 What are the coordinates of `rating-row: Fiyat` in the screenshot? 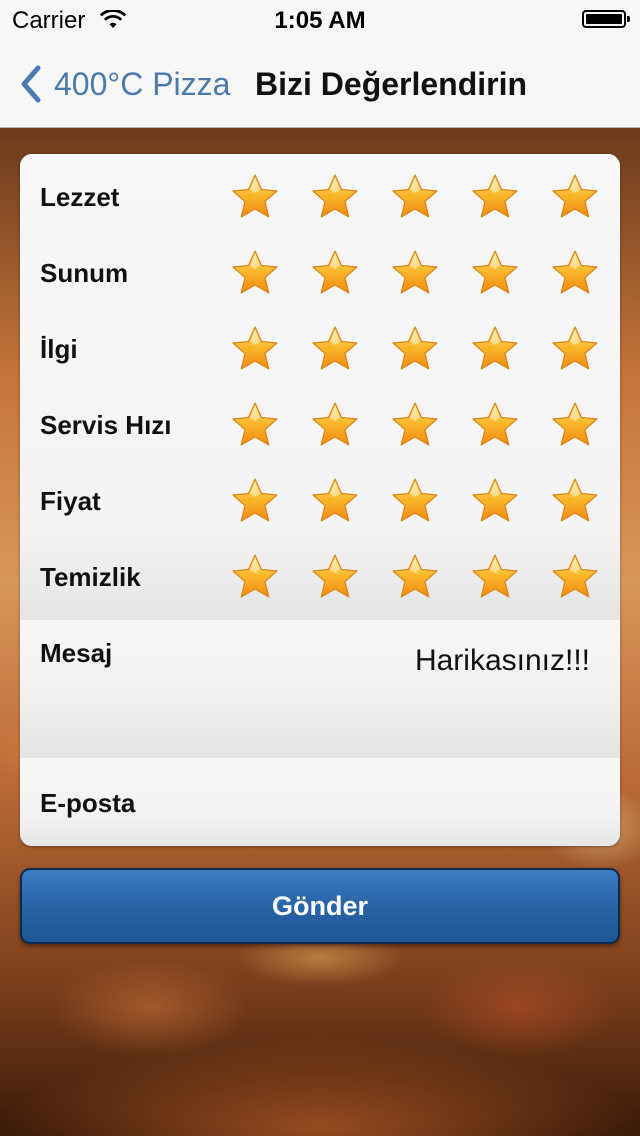 It's located at (320, 500).